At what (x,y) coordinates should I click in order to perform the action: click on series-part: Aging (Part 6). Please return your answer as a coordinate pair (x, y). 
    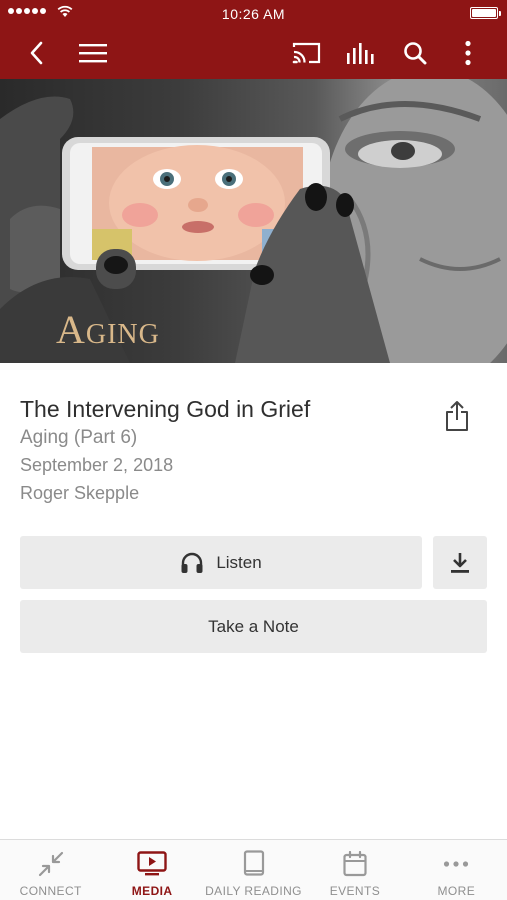
    Looking at the image, I should click on (79, 437).